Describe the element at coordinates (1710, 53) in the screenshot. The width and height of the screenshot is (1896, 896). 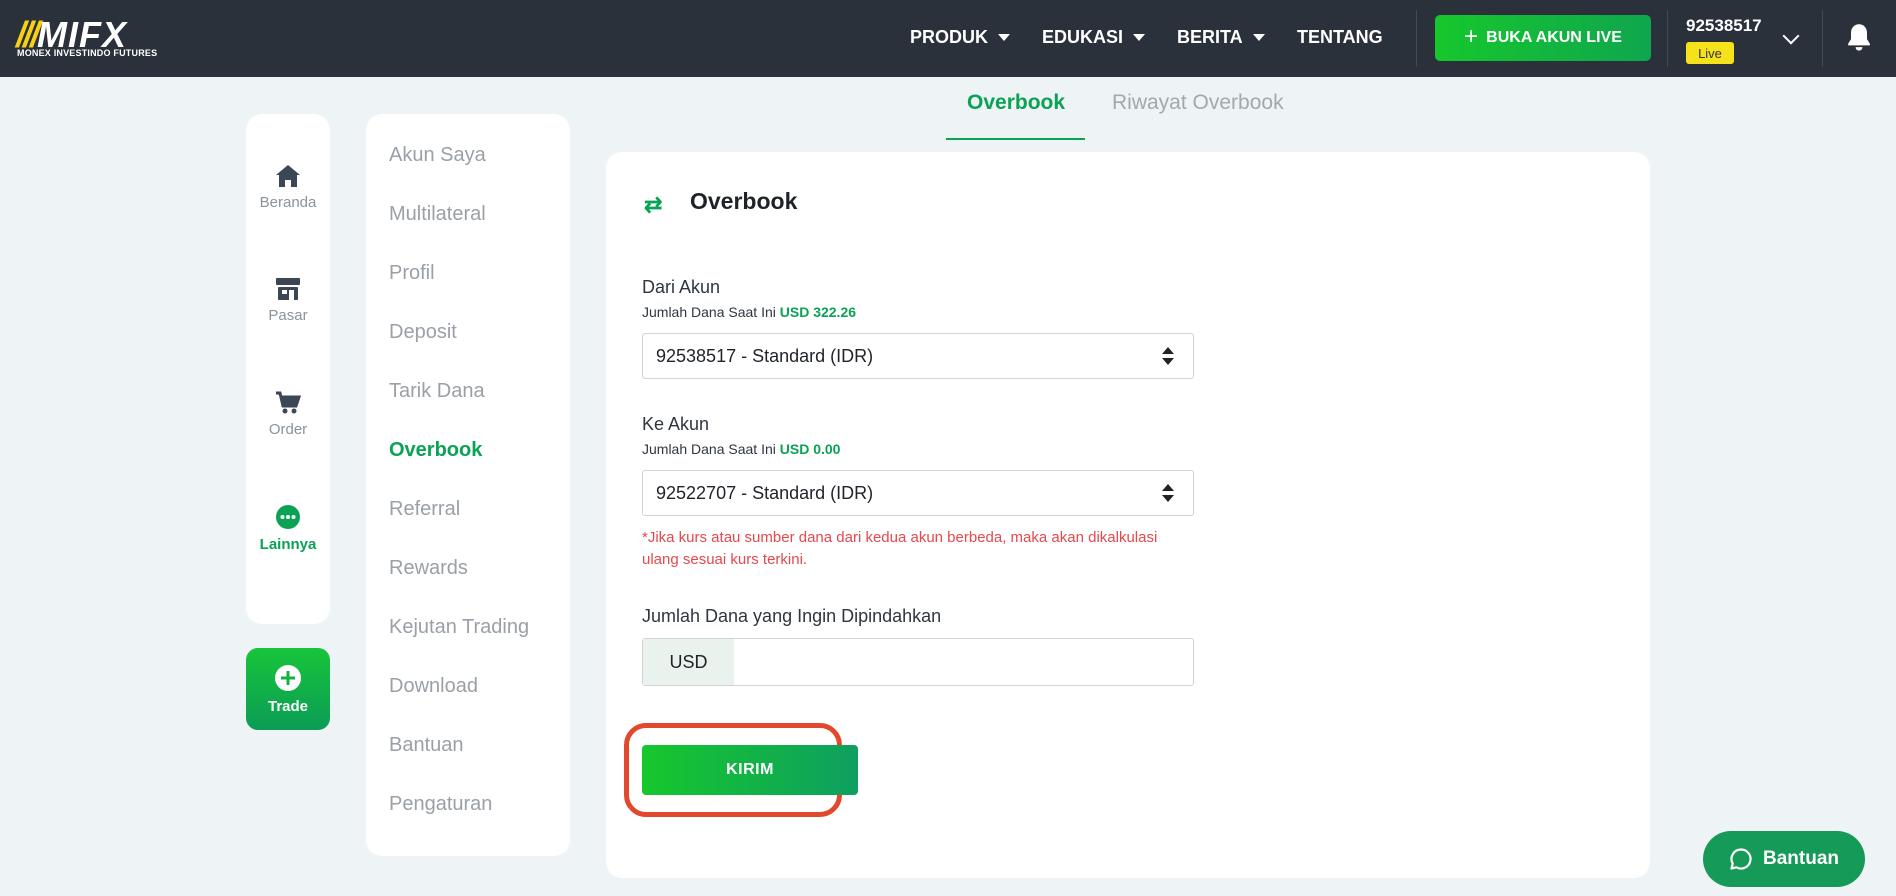
I see `account-type-badge: Live` at that location.